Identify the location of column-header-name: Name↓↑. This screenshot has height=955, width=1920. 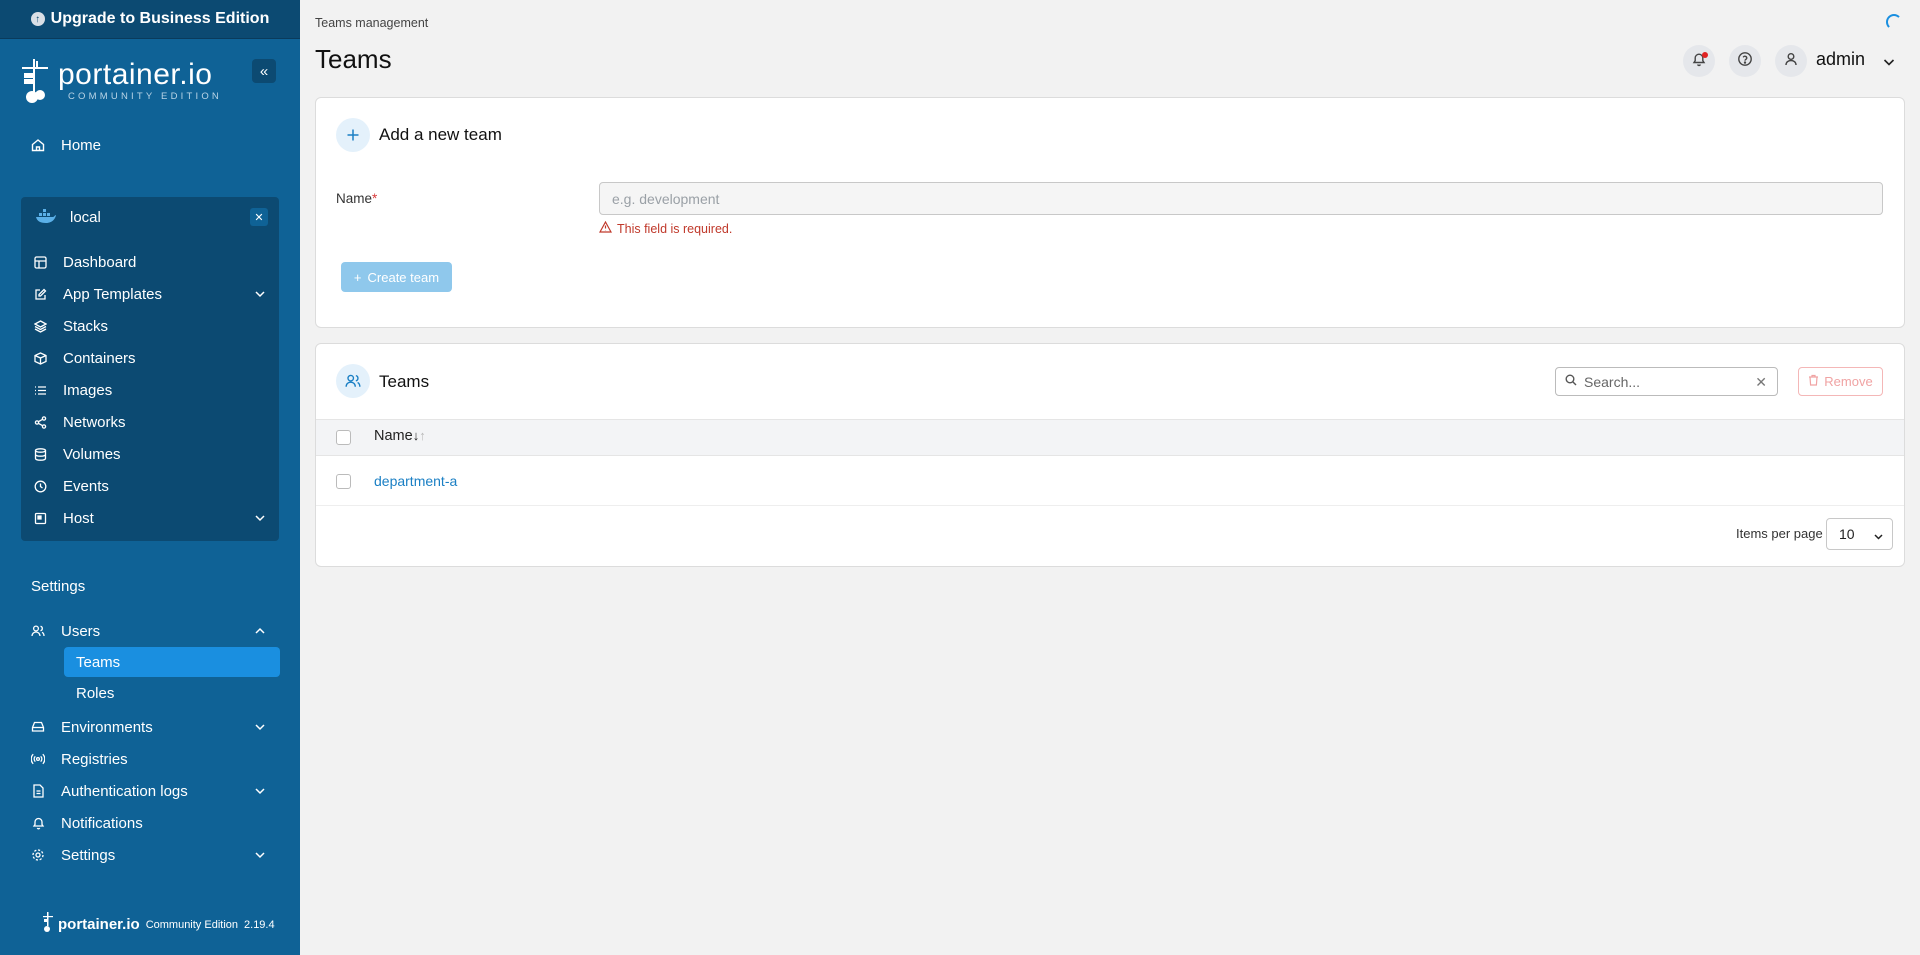
(400, 436).